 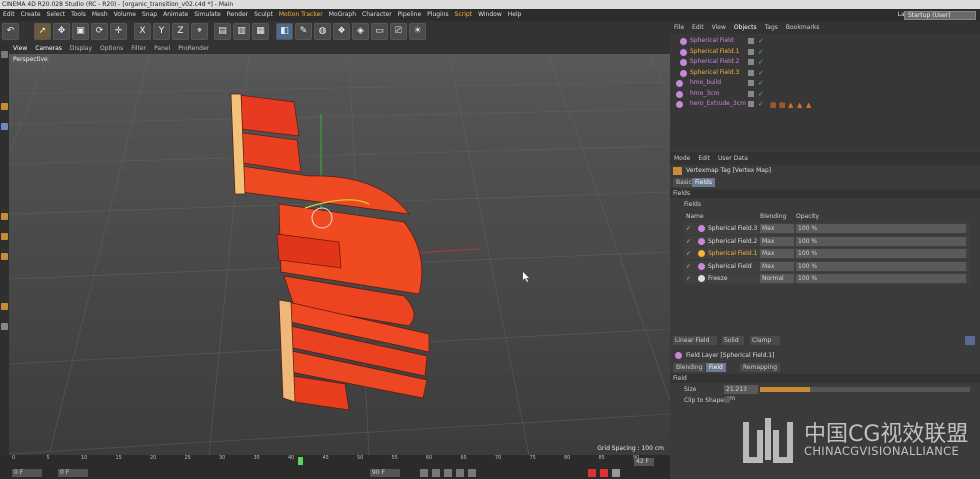 What do you see at coordinates (825, 94) in the screenshot?
I see `object-row: hmo_3cm ✓` at bounding box center [825, 94].